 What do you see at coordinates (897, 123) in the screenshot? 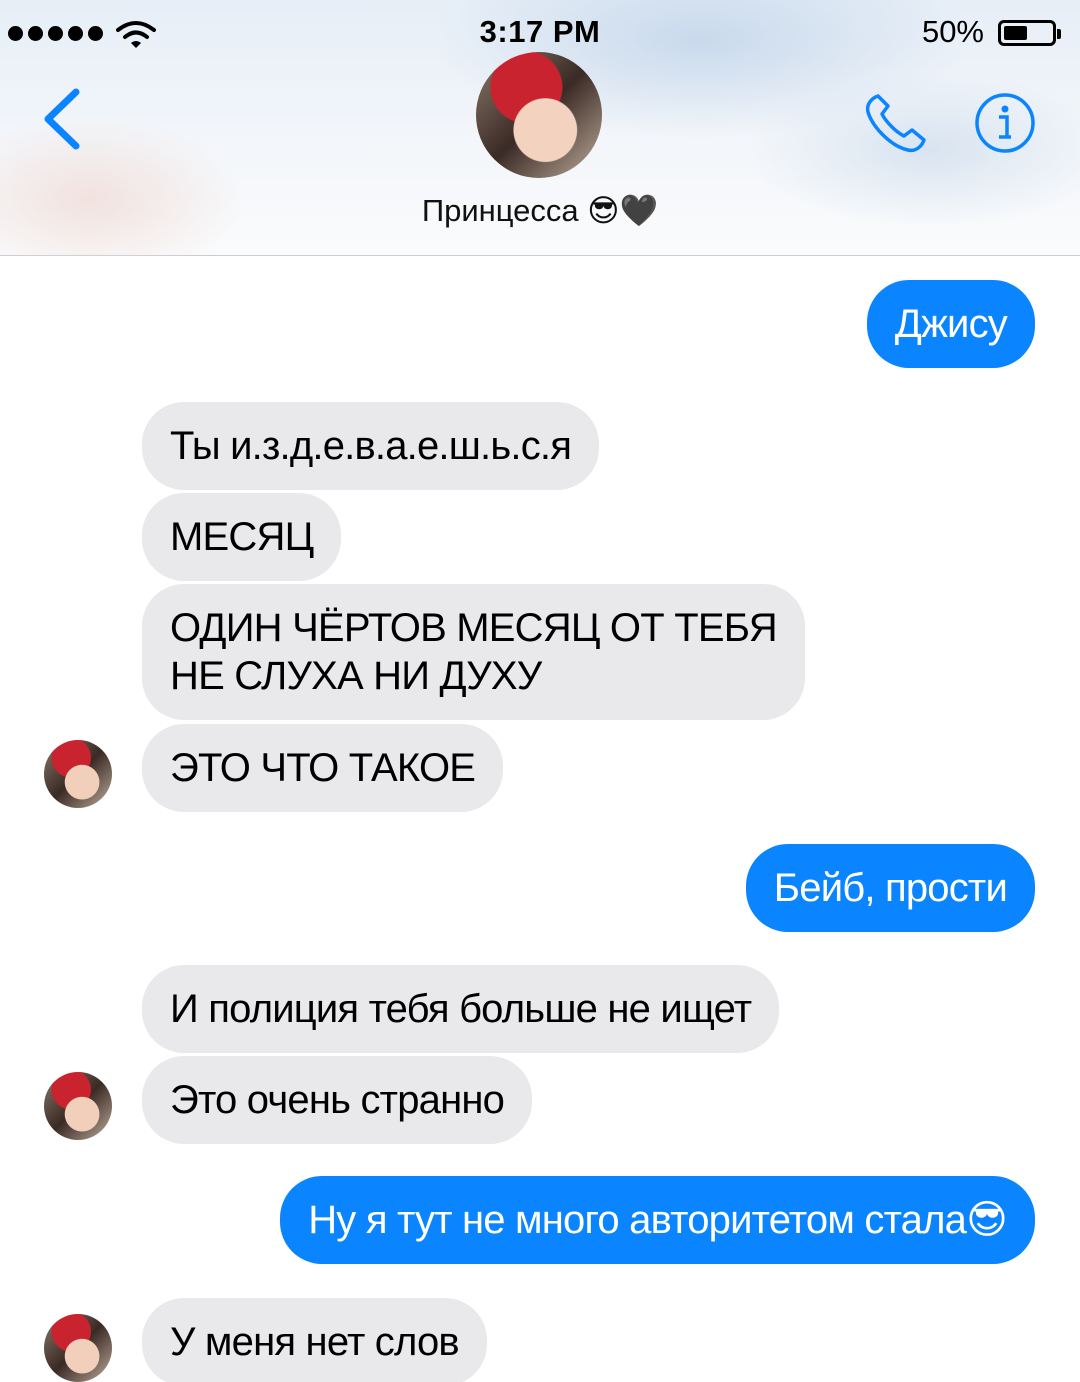
I see `phone-icon` at bounding box center [897, 123].